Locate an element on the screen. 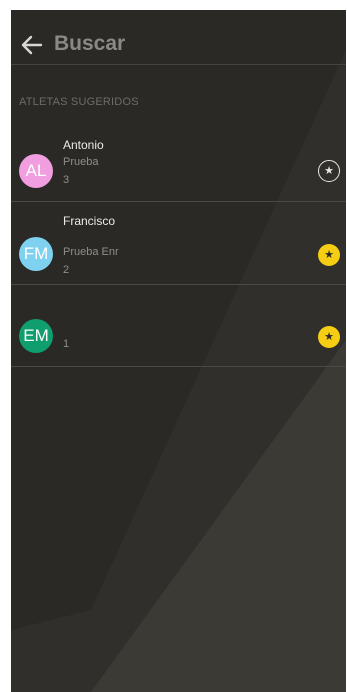 The height and width of the screenshot is (692, 347). avatar: AL is located at coordinates (36, 171).